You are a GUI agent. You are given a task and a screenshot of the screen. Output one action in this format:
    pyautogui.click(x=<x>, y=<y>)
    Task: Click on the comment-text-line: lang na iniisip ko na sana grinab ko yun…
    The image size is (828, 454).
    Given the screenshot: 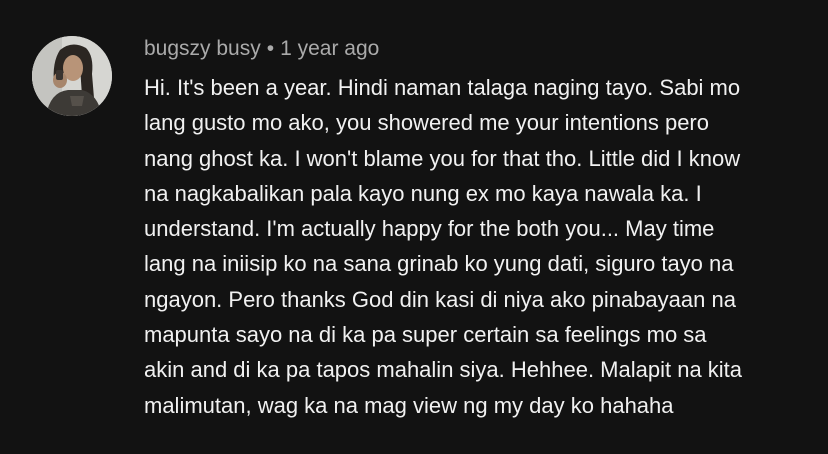 What is the action you would take?
    pyautogui.click(x=439, y=264)
    